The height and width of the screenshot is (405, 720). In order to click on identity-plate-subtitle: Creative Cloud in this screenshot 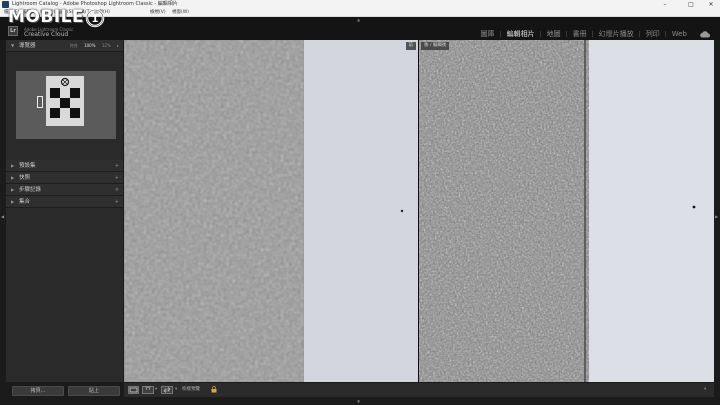, I will do `click(46, 34)`.